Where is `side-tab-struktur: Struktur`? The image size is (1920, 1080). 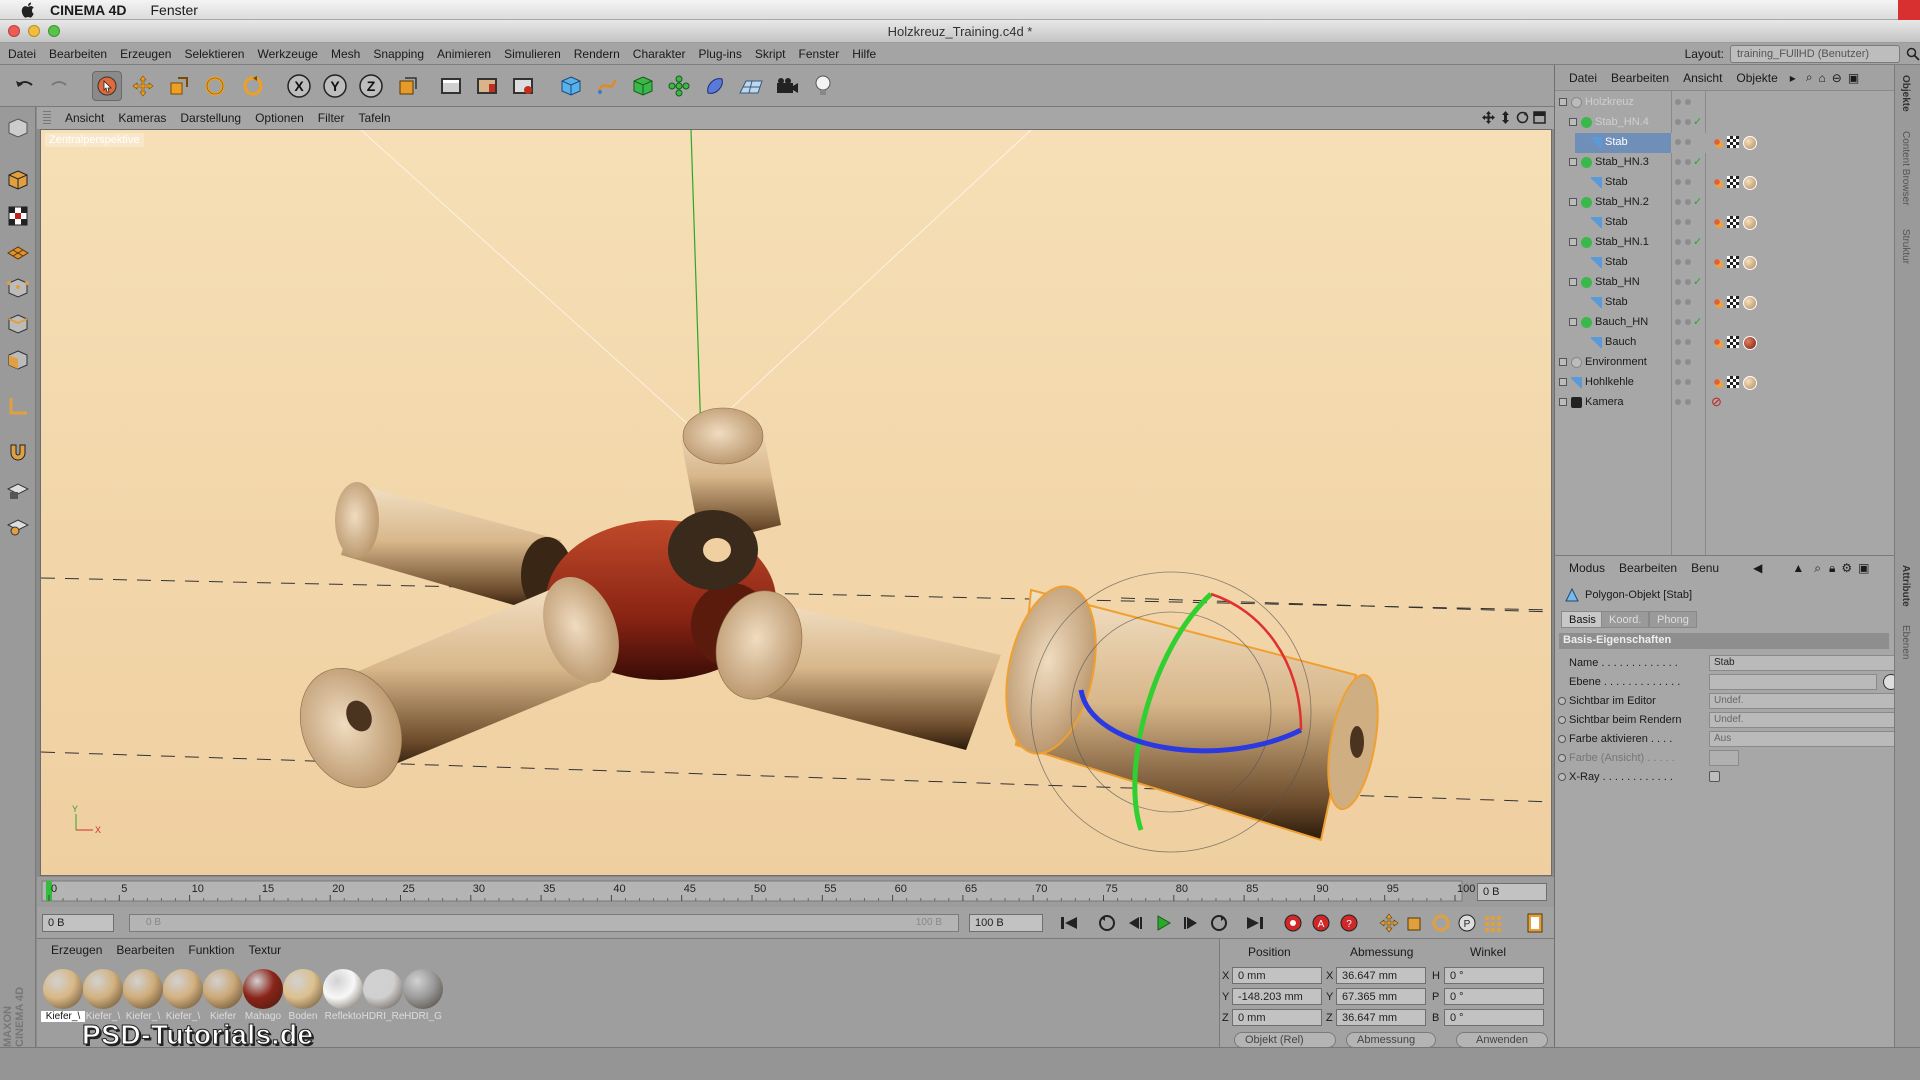 side-tab-struktur: Struktur is located at coordinates (1905, 246).